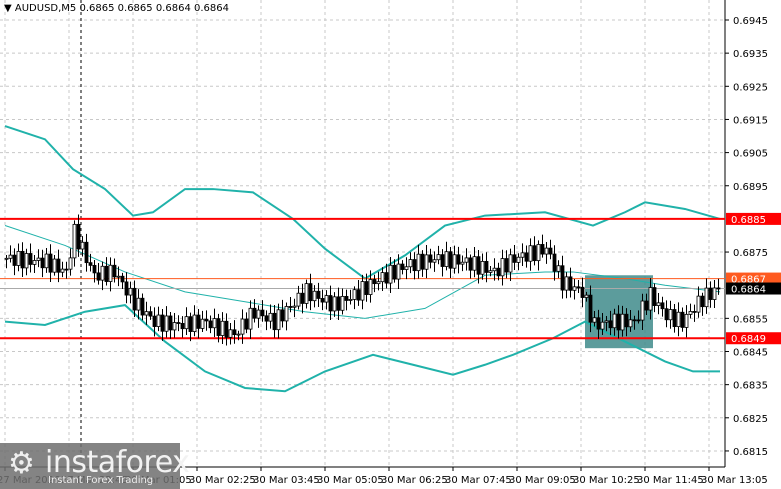  I want to click on y-tick-label: 0.6935, so click(750, 54).